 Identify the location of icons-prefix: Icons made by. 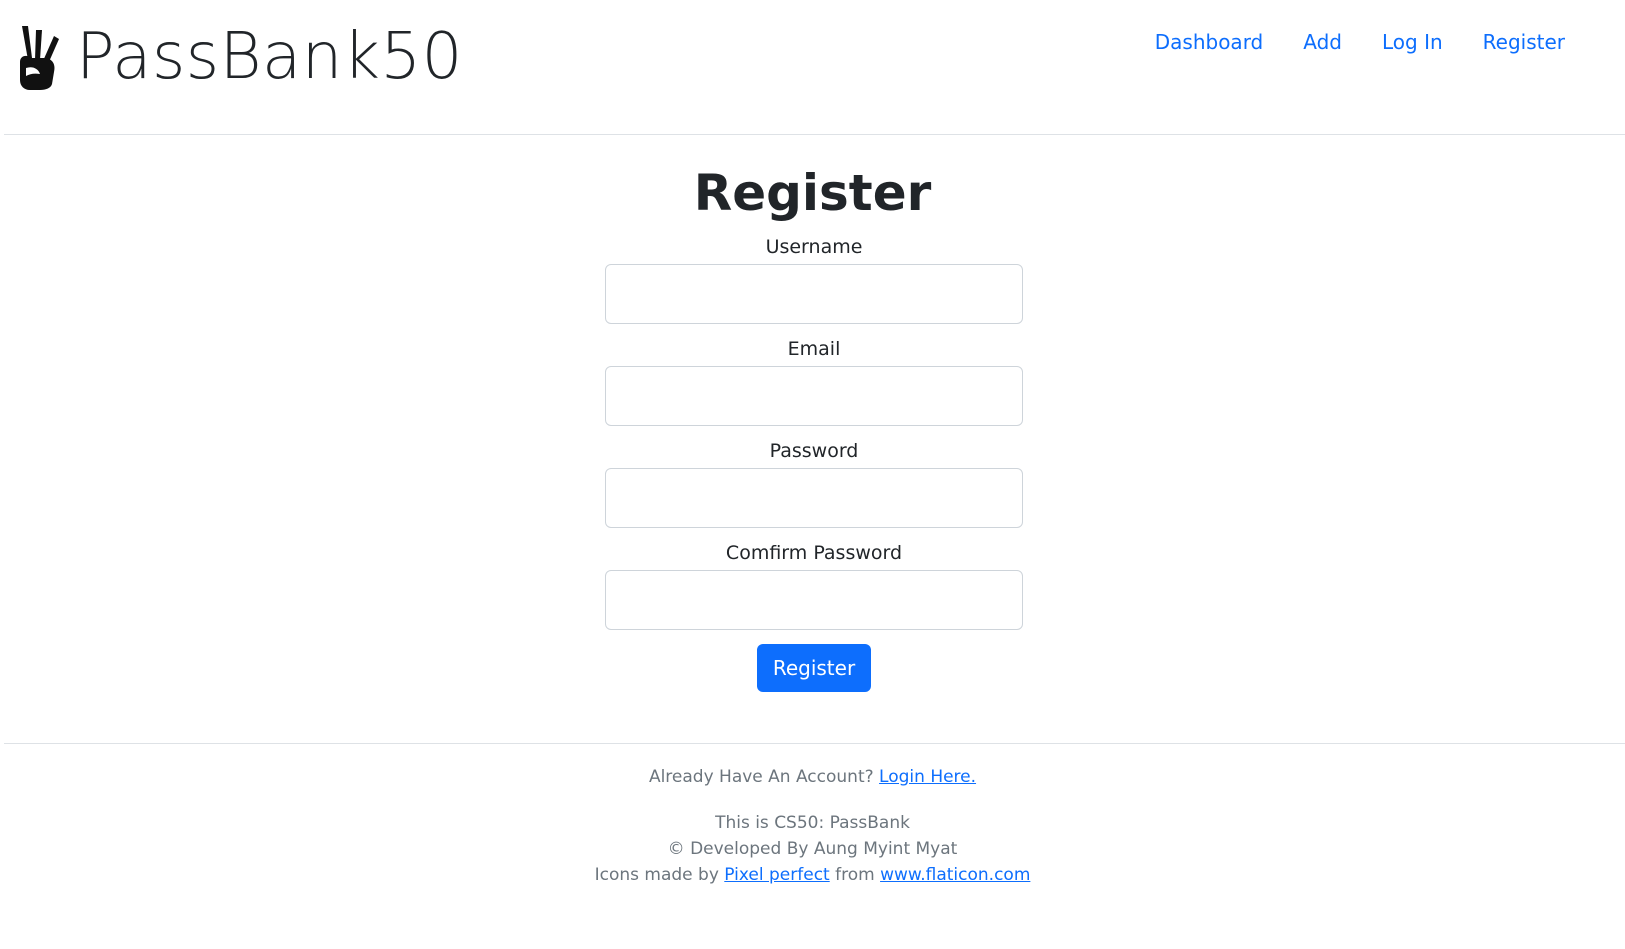
(656, 875).